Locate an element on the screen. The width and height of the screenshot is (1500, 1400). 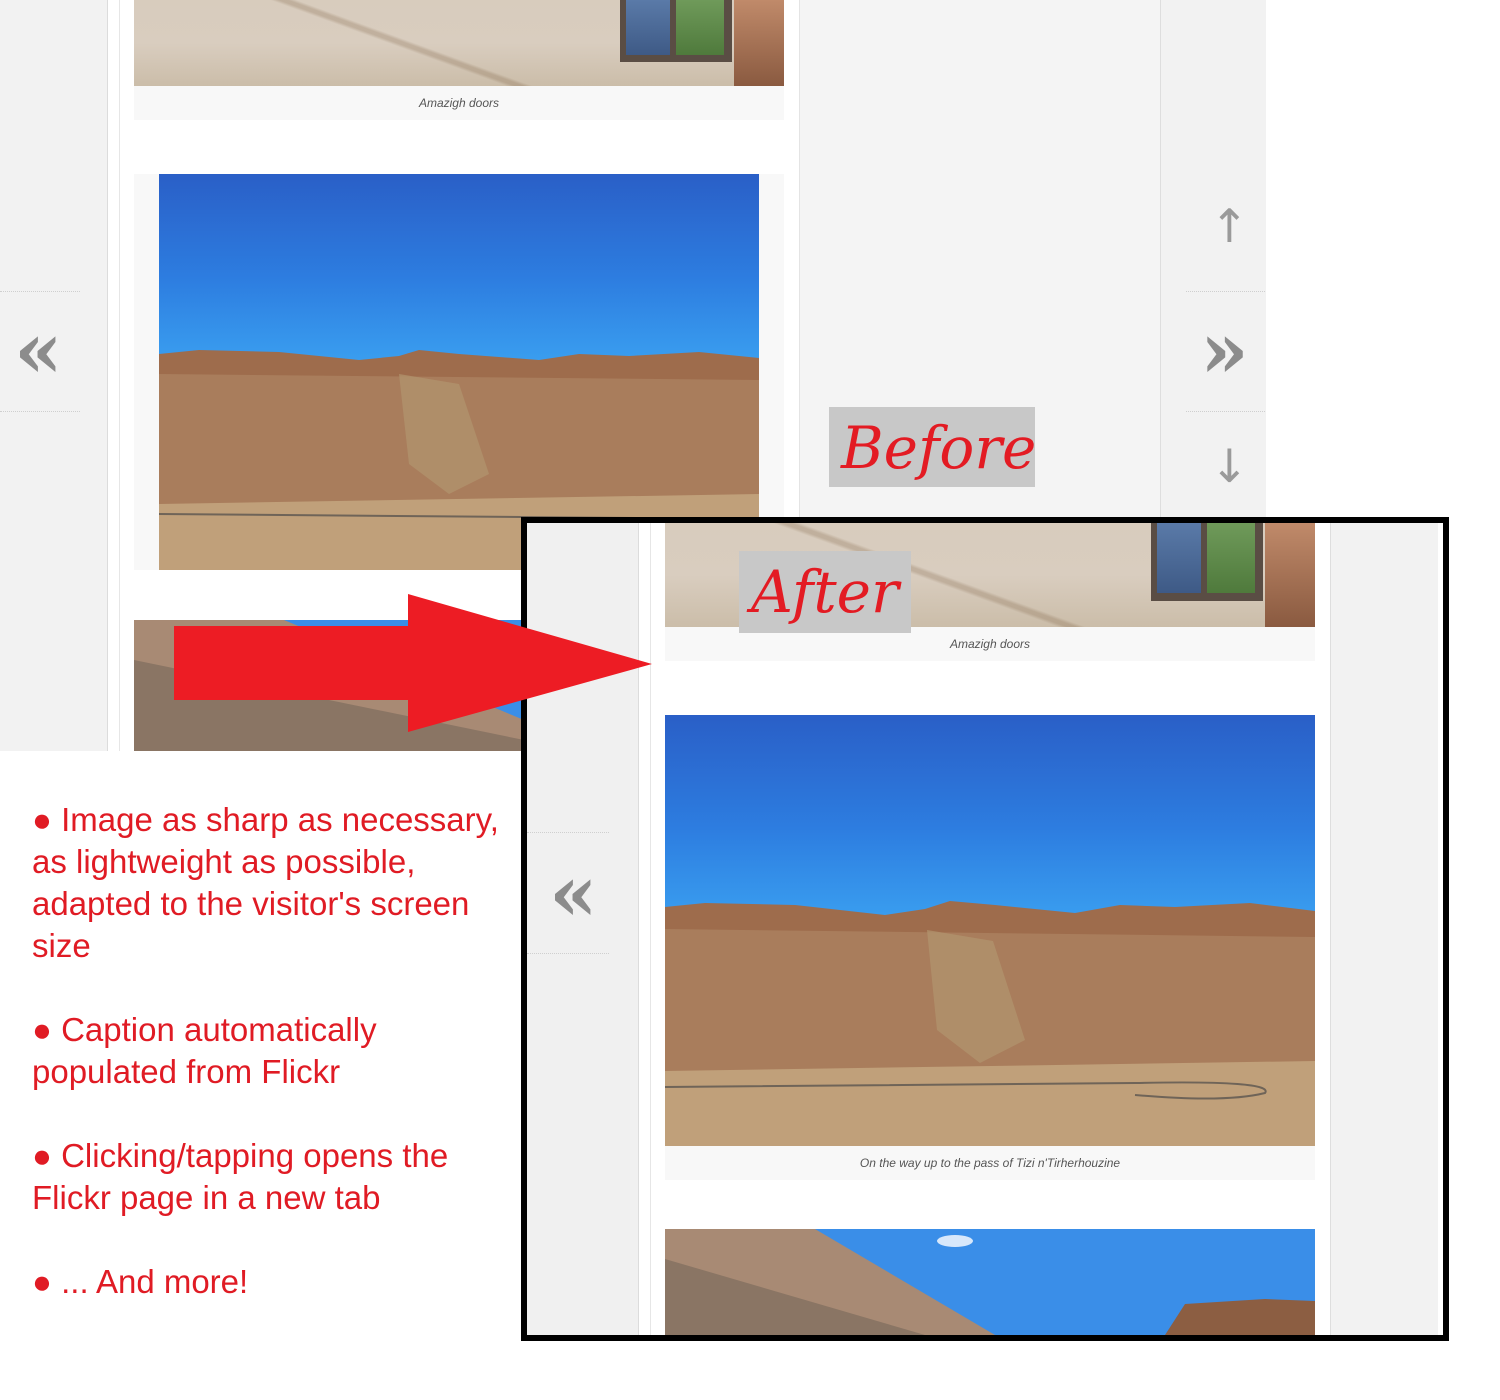
after-label-badge: After is located at coordinates (825, 592).